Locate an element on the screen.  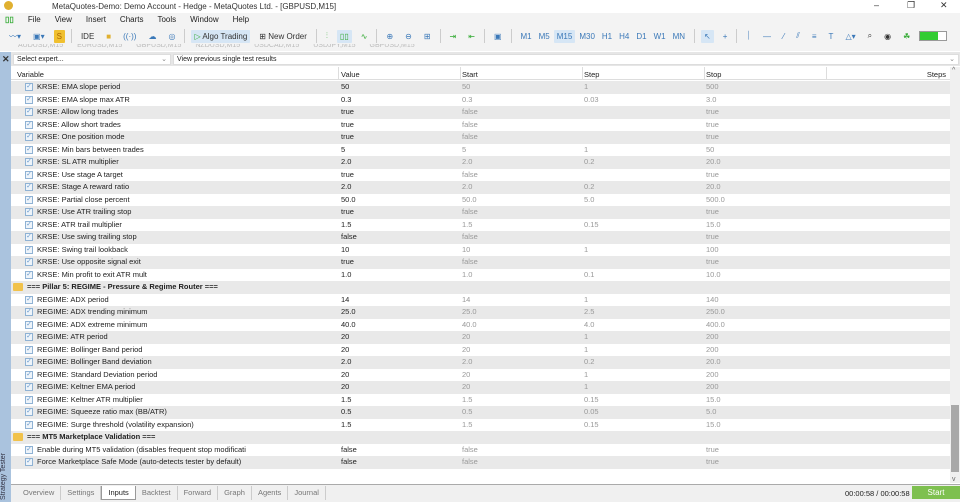
fibonacci-icon: ≡ is located at coordinates (814, 36).